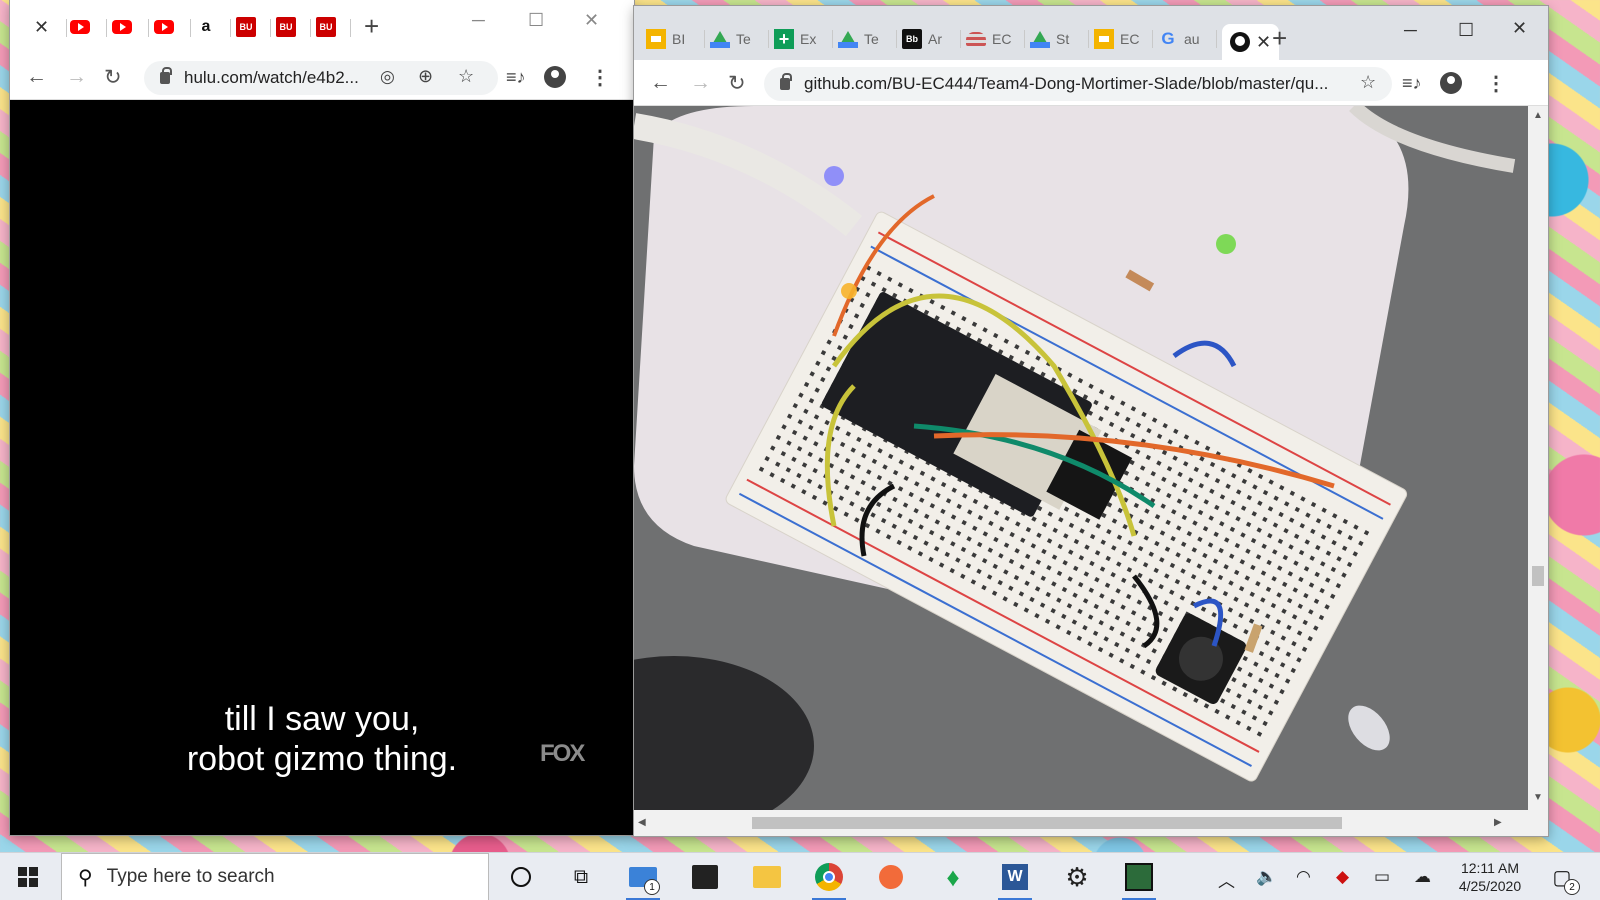  Describe the element at coordinates (1382, 877) in the screenshot. I see `battery-icon: ▭` at that location.